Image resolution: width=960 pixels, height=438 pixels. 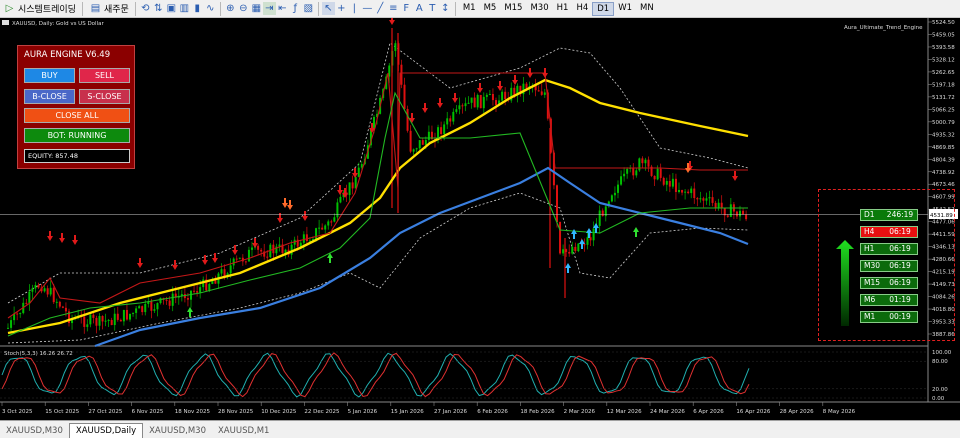 What do you see at coordinates (647, 9) in the screenshot?
I see `timeframe-mn: MN` at bounding box center [647, 9].